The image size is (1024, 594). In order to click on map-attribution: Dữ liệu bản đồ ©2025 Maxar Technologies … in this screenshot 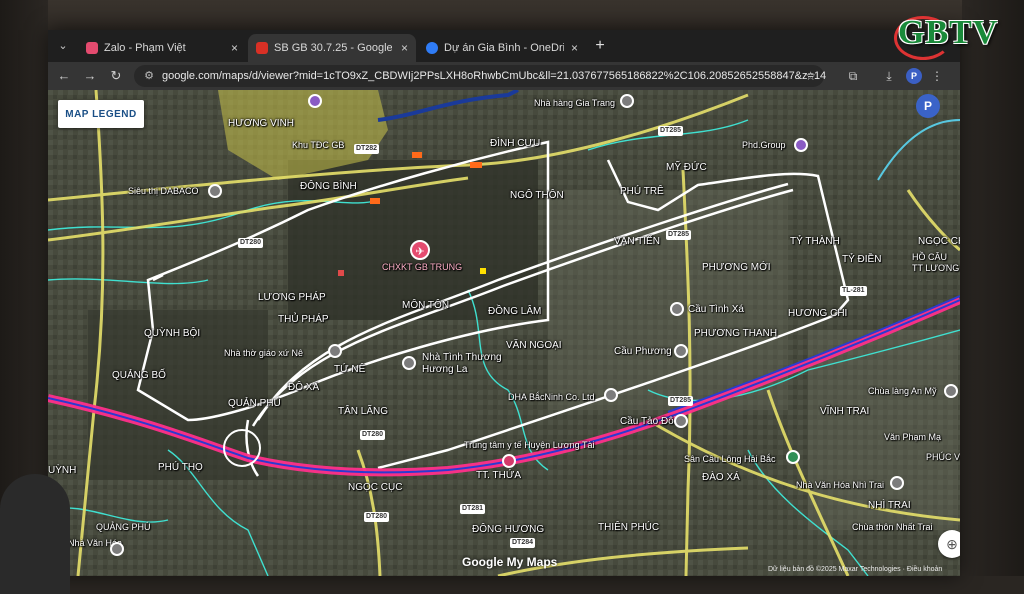, I will do `click(855, 569)`.